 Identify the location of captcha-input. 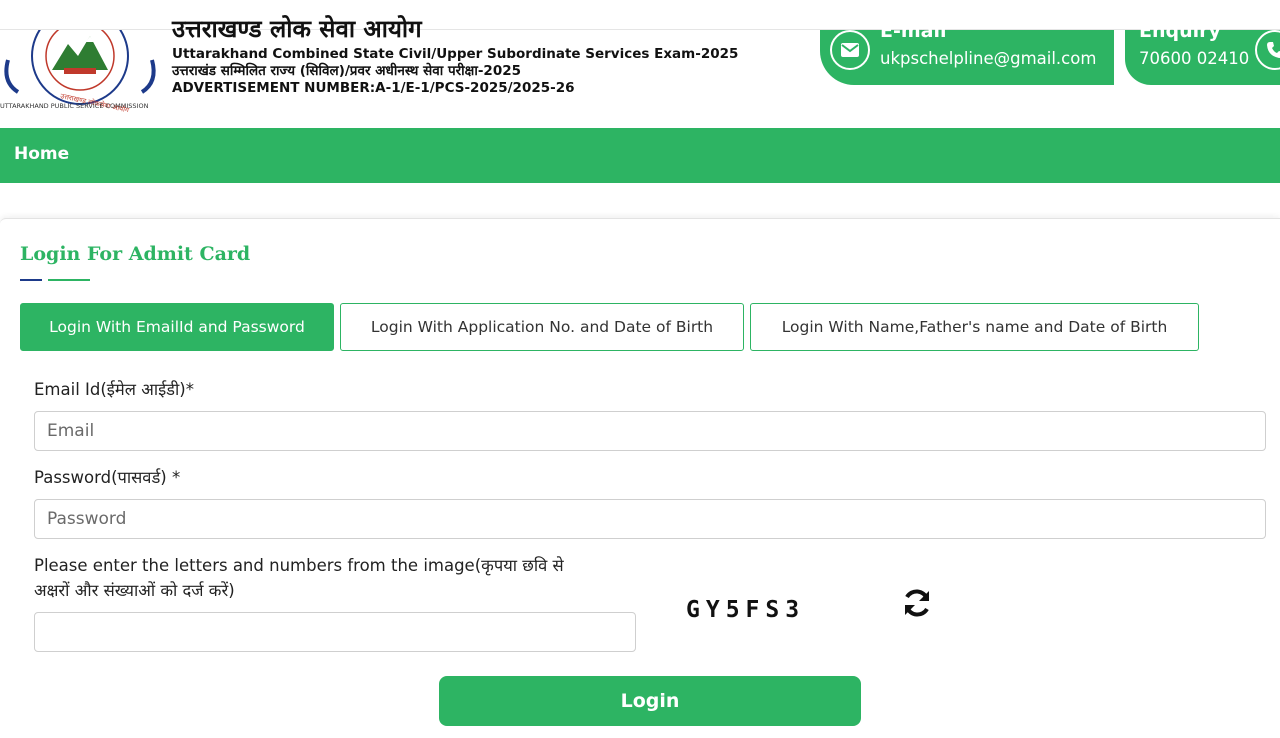
(335, 632).